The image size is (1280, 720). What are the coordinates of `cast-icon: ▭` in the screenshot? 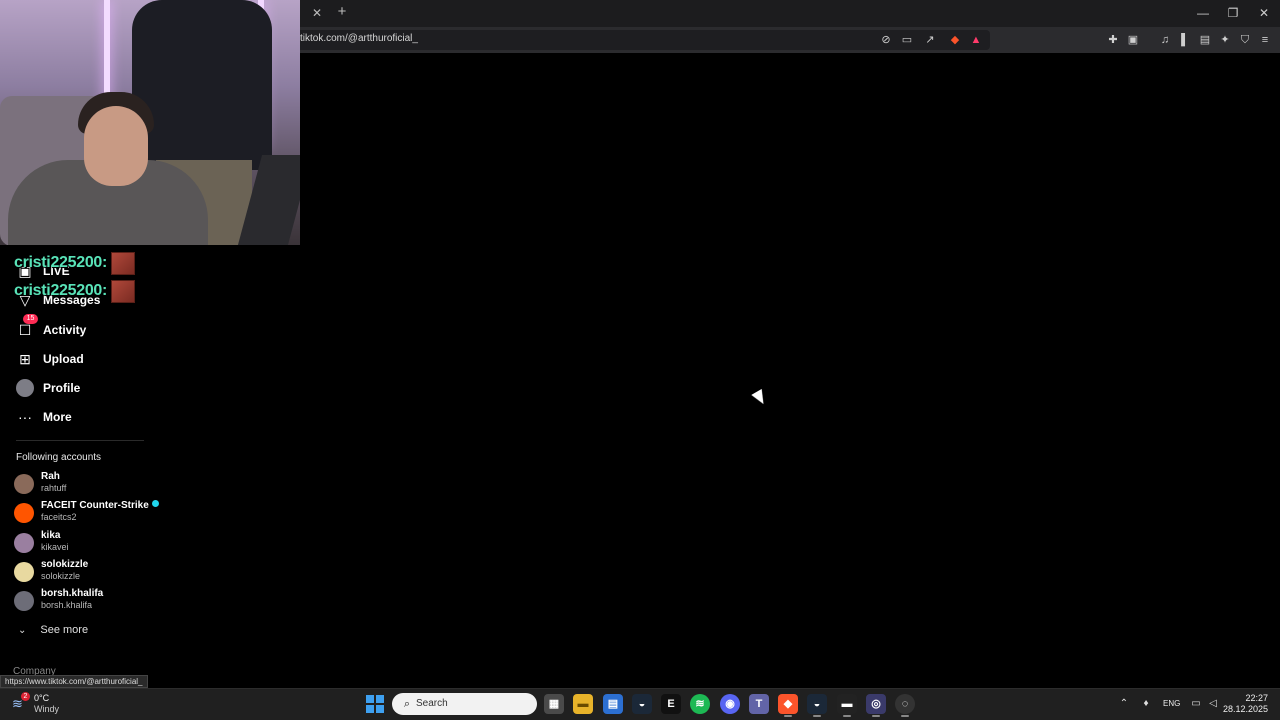 It's located at (907, 40).